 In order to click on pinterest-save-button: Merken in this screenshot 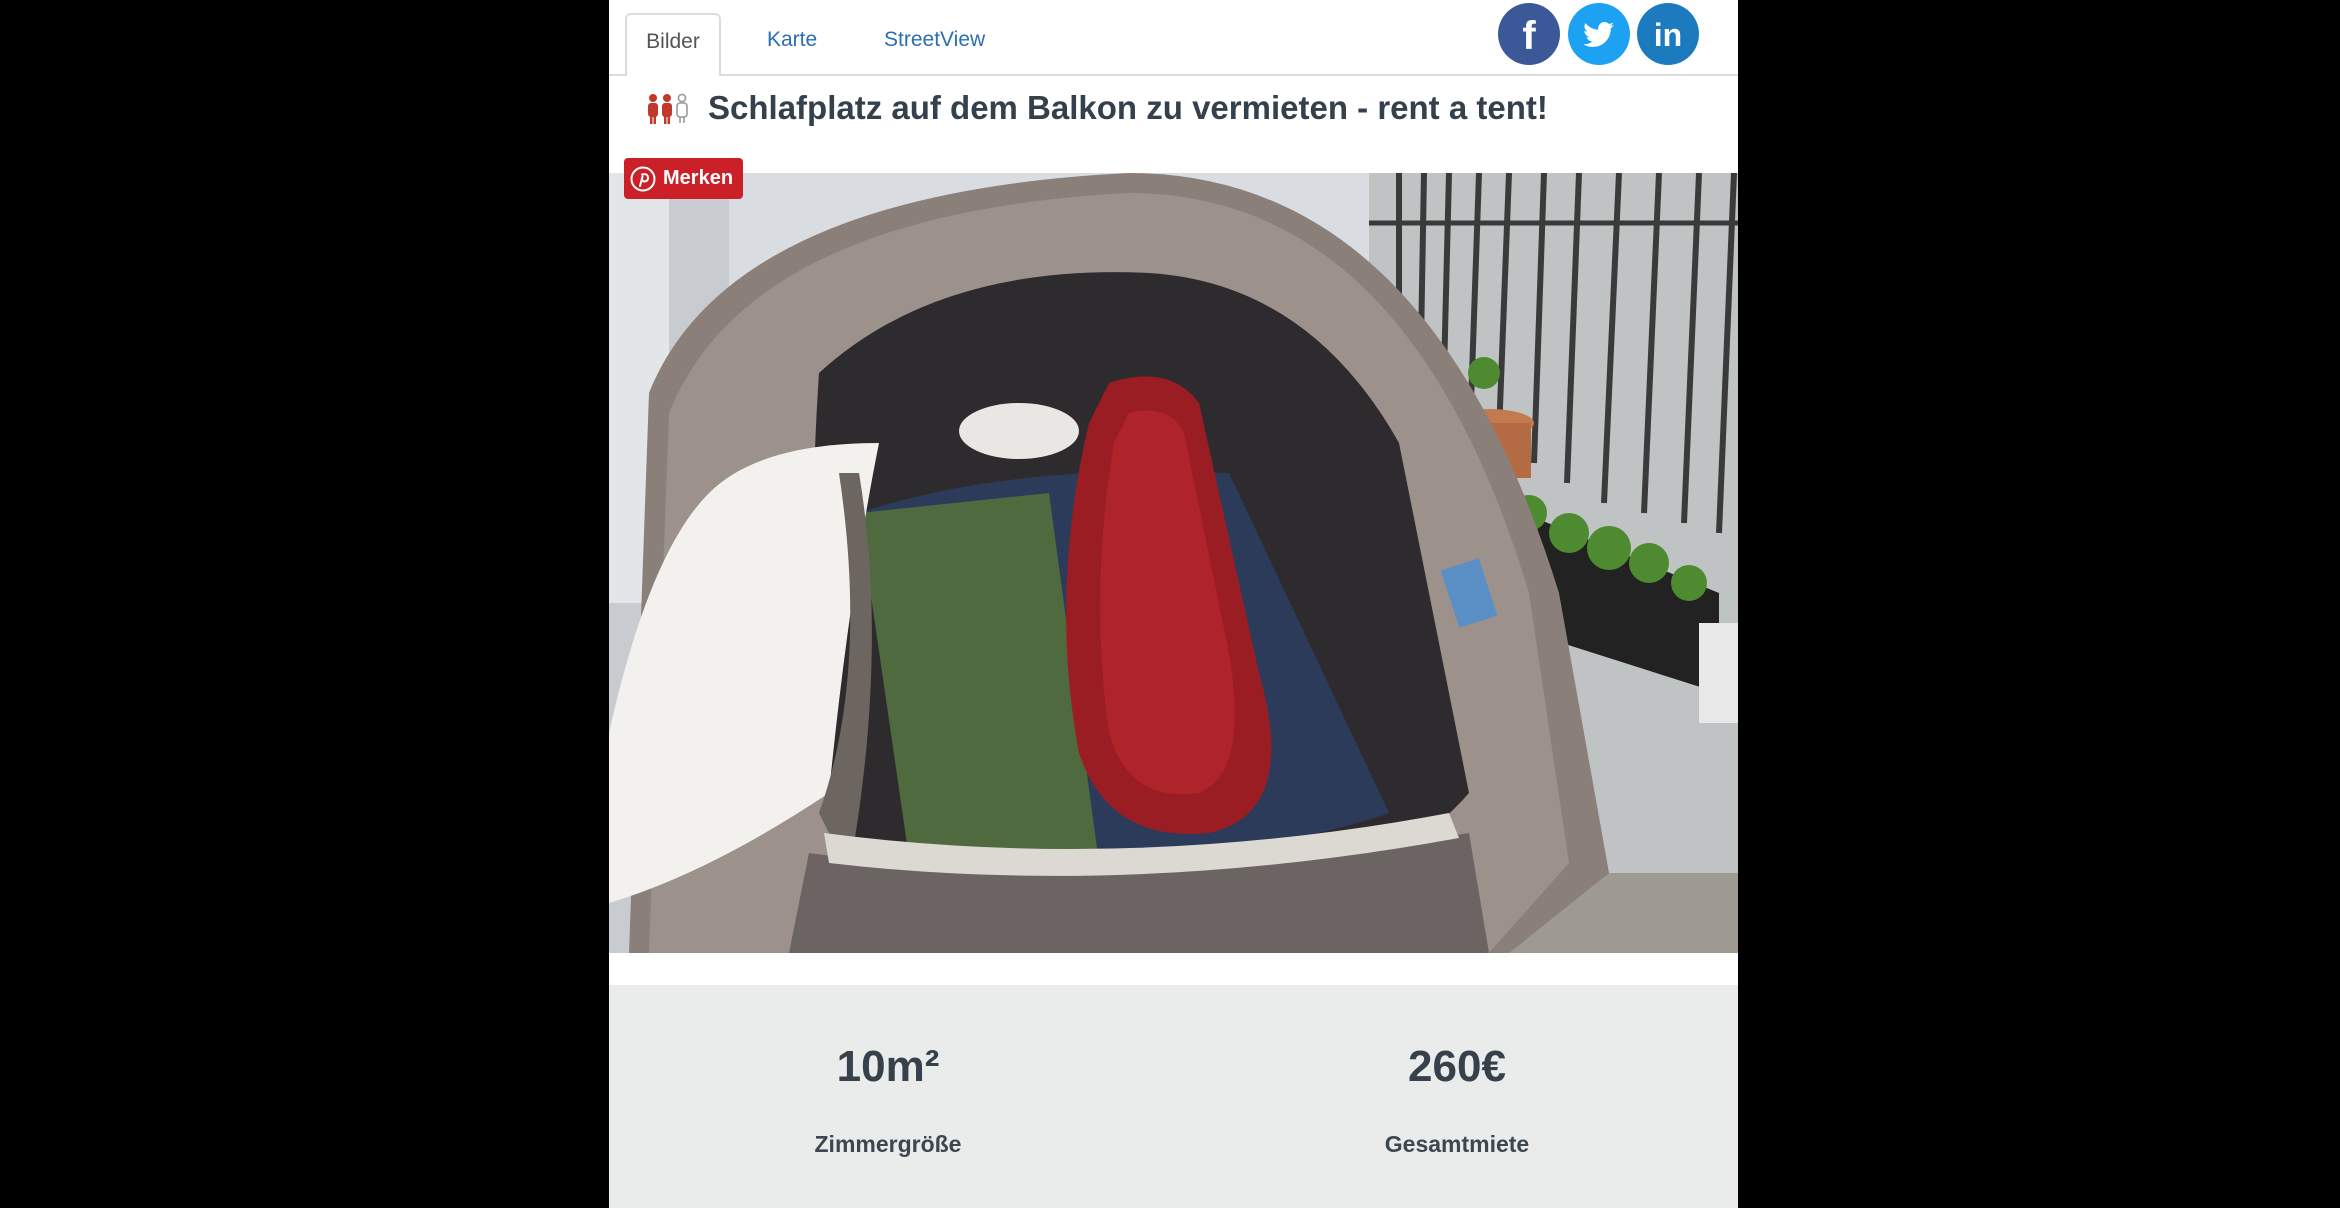, I will do `click(684, 178)`.